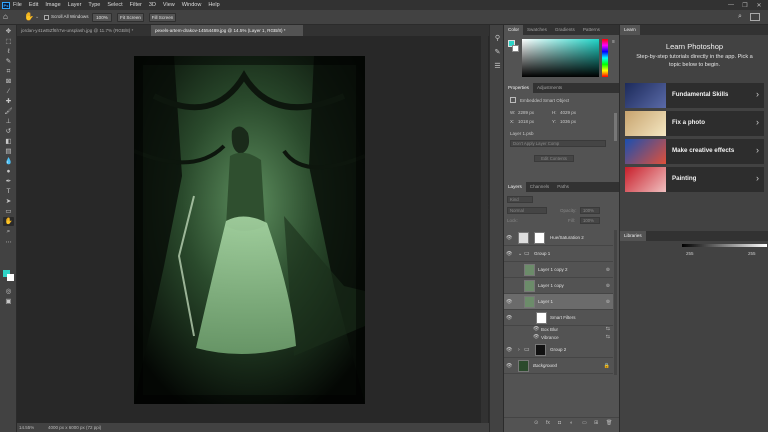 The image size is (768, 432). What do you see at coordinates (8, 111) in the screenshot?
I see `brush-tool-icon: 🖌` at bounding box center [8, 111].